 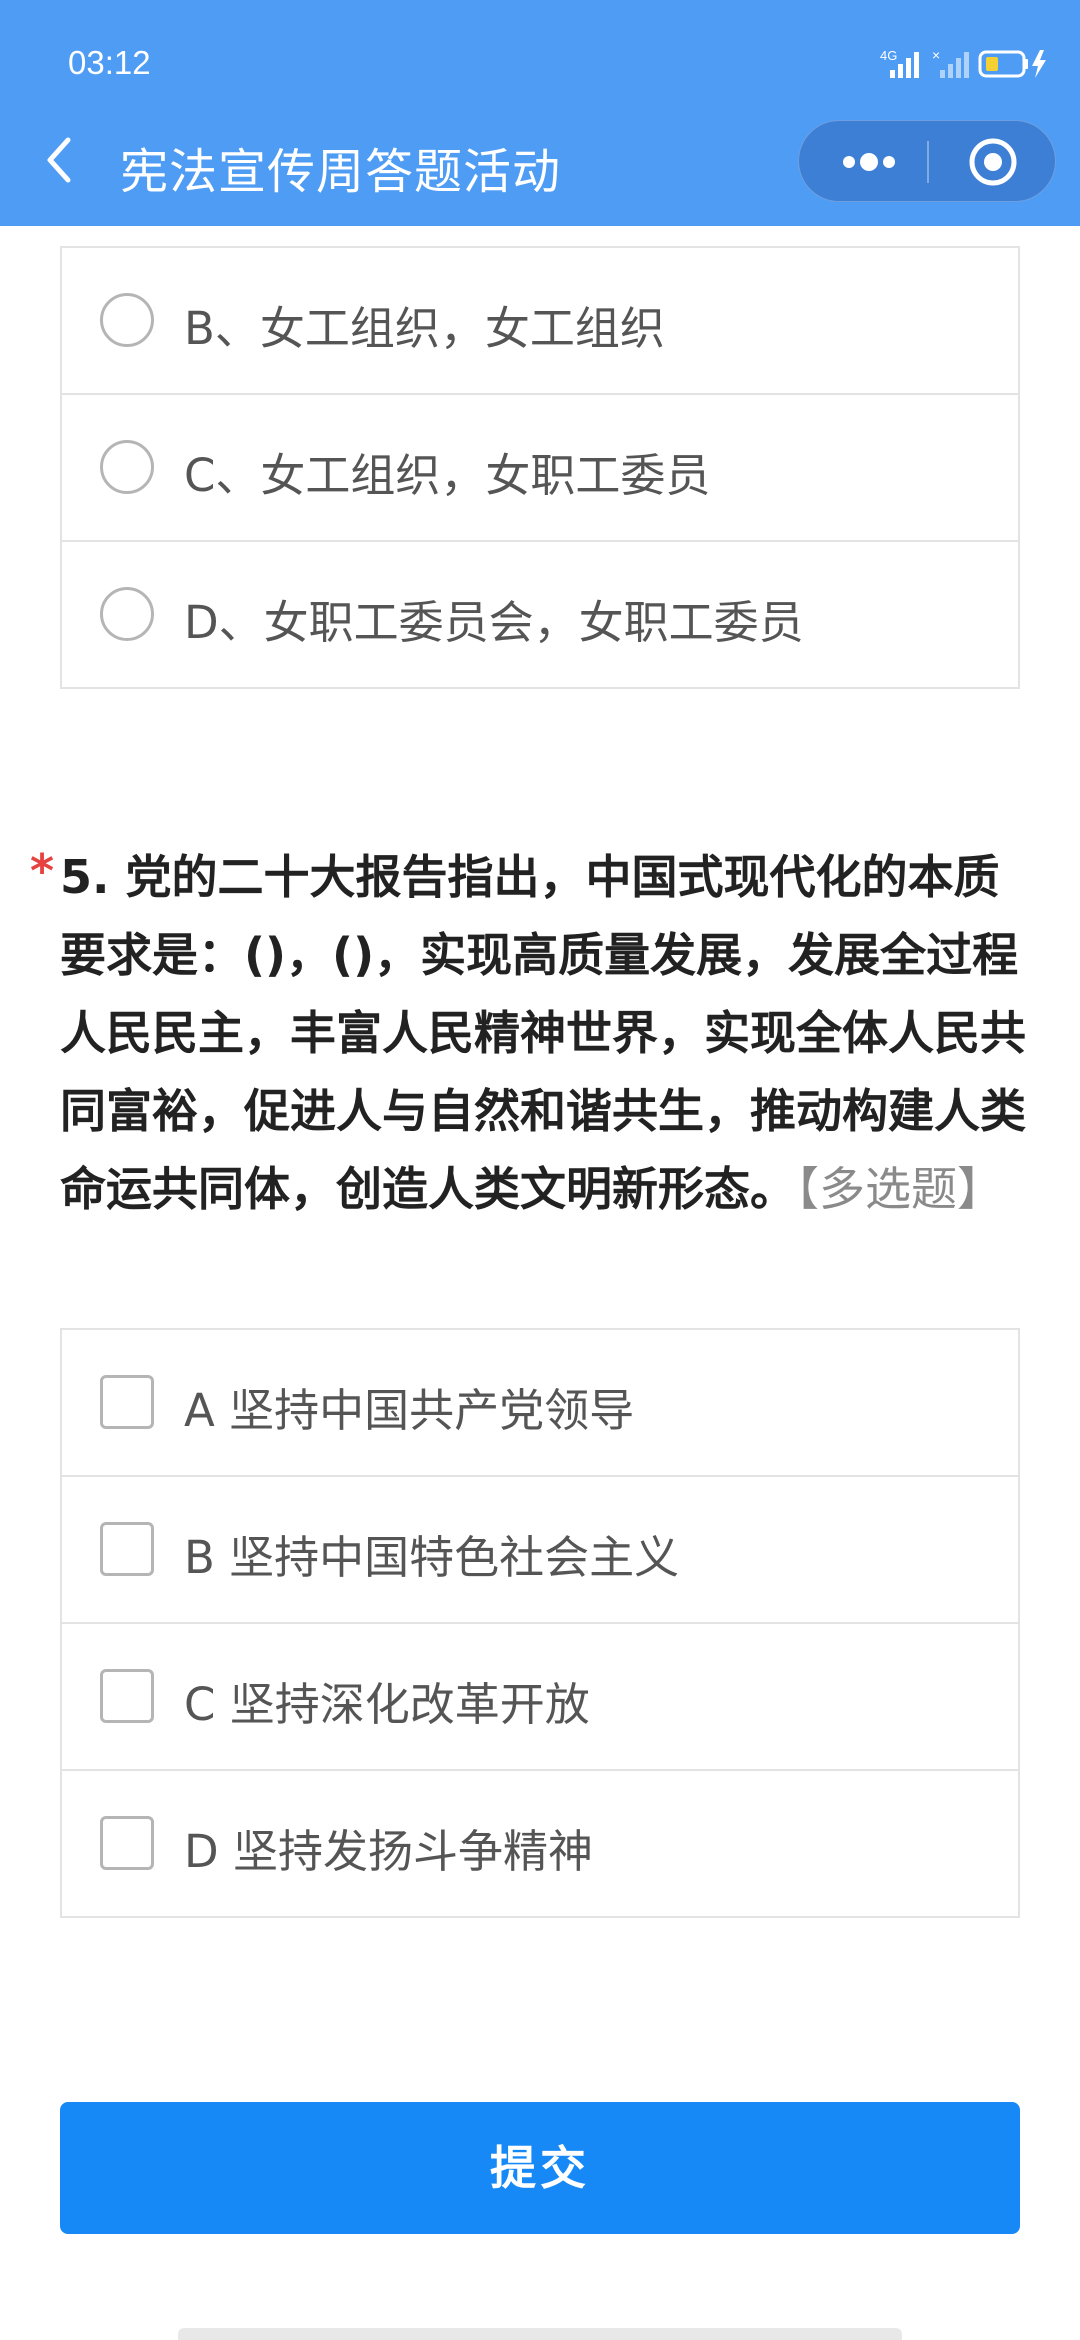 I want to click on question-type-tag: 【多选题】, so click(x=899, y=1189).